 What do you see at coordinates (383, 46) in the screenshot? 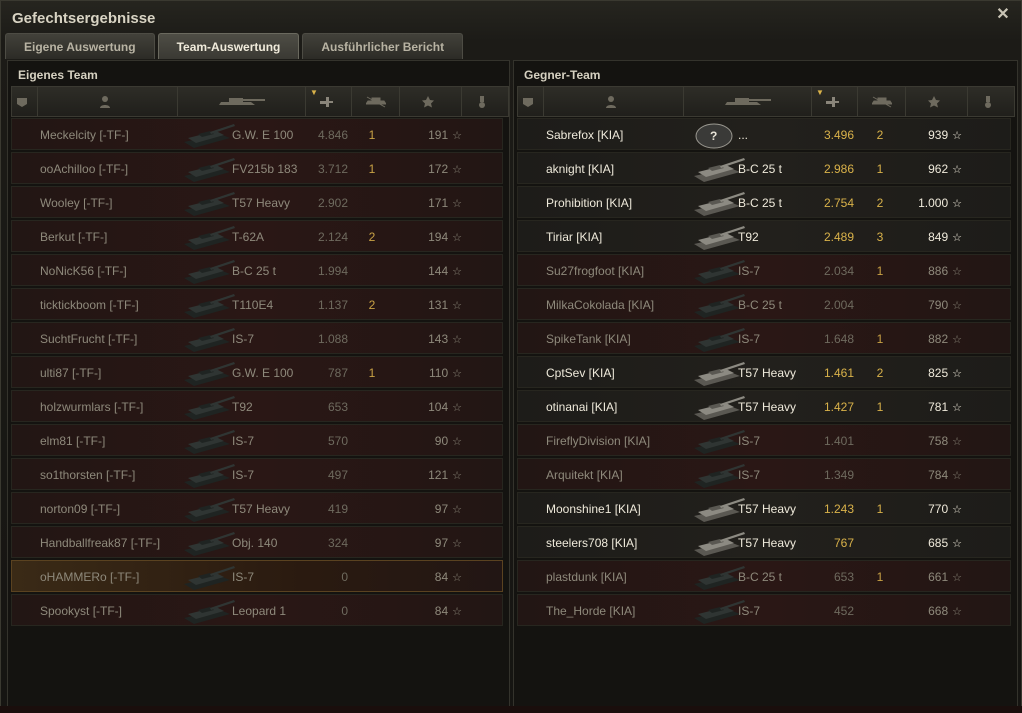
I see `tab-detailed-report: Ausführlicher Bericht` at bounding box center [383, 46].